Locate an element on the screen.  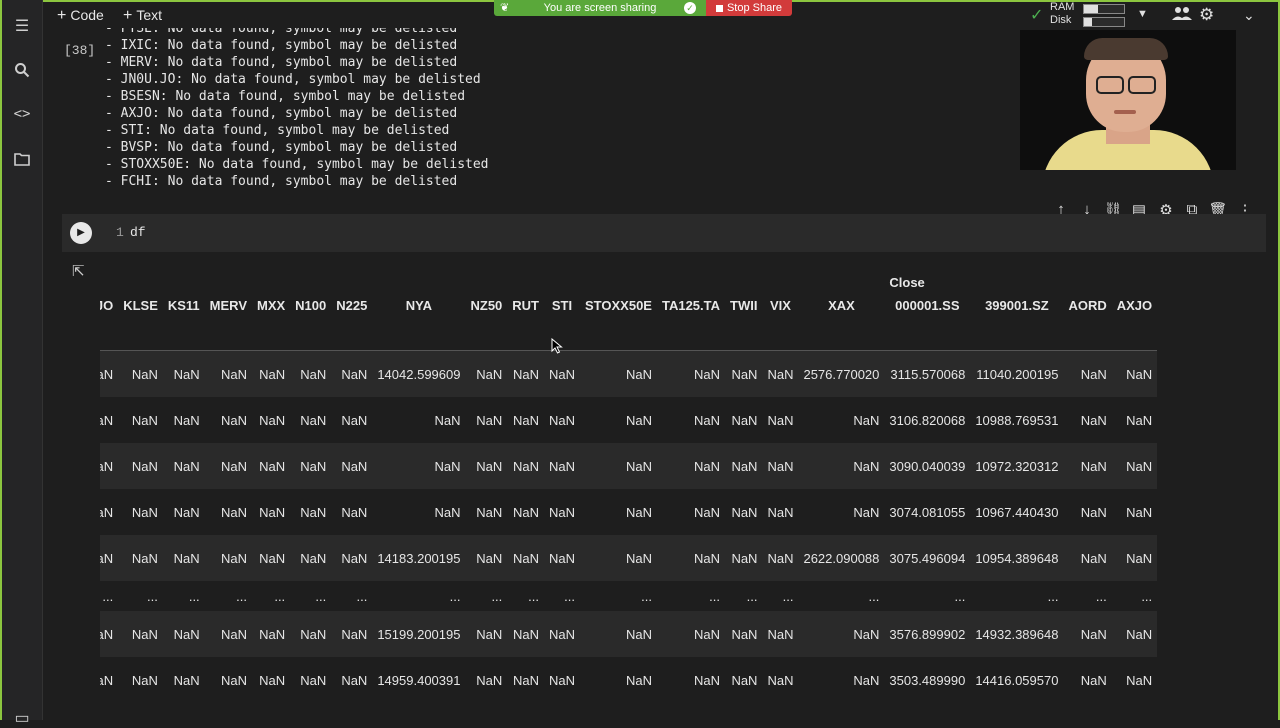
column-header: J.JO is located at coordinates (109, 305).